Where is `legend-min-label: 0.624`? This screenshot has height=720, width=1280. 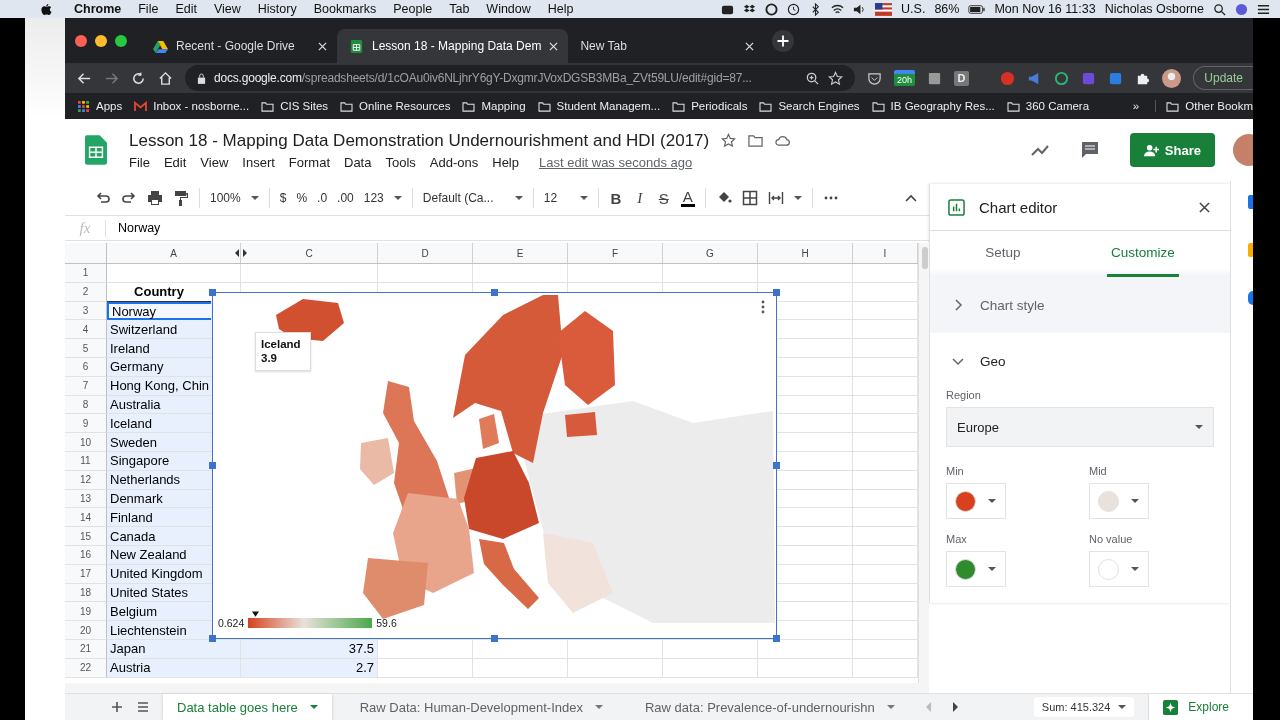
legend-min-label: 0.624 is located at coordinates (231, 623).